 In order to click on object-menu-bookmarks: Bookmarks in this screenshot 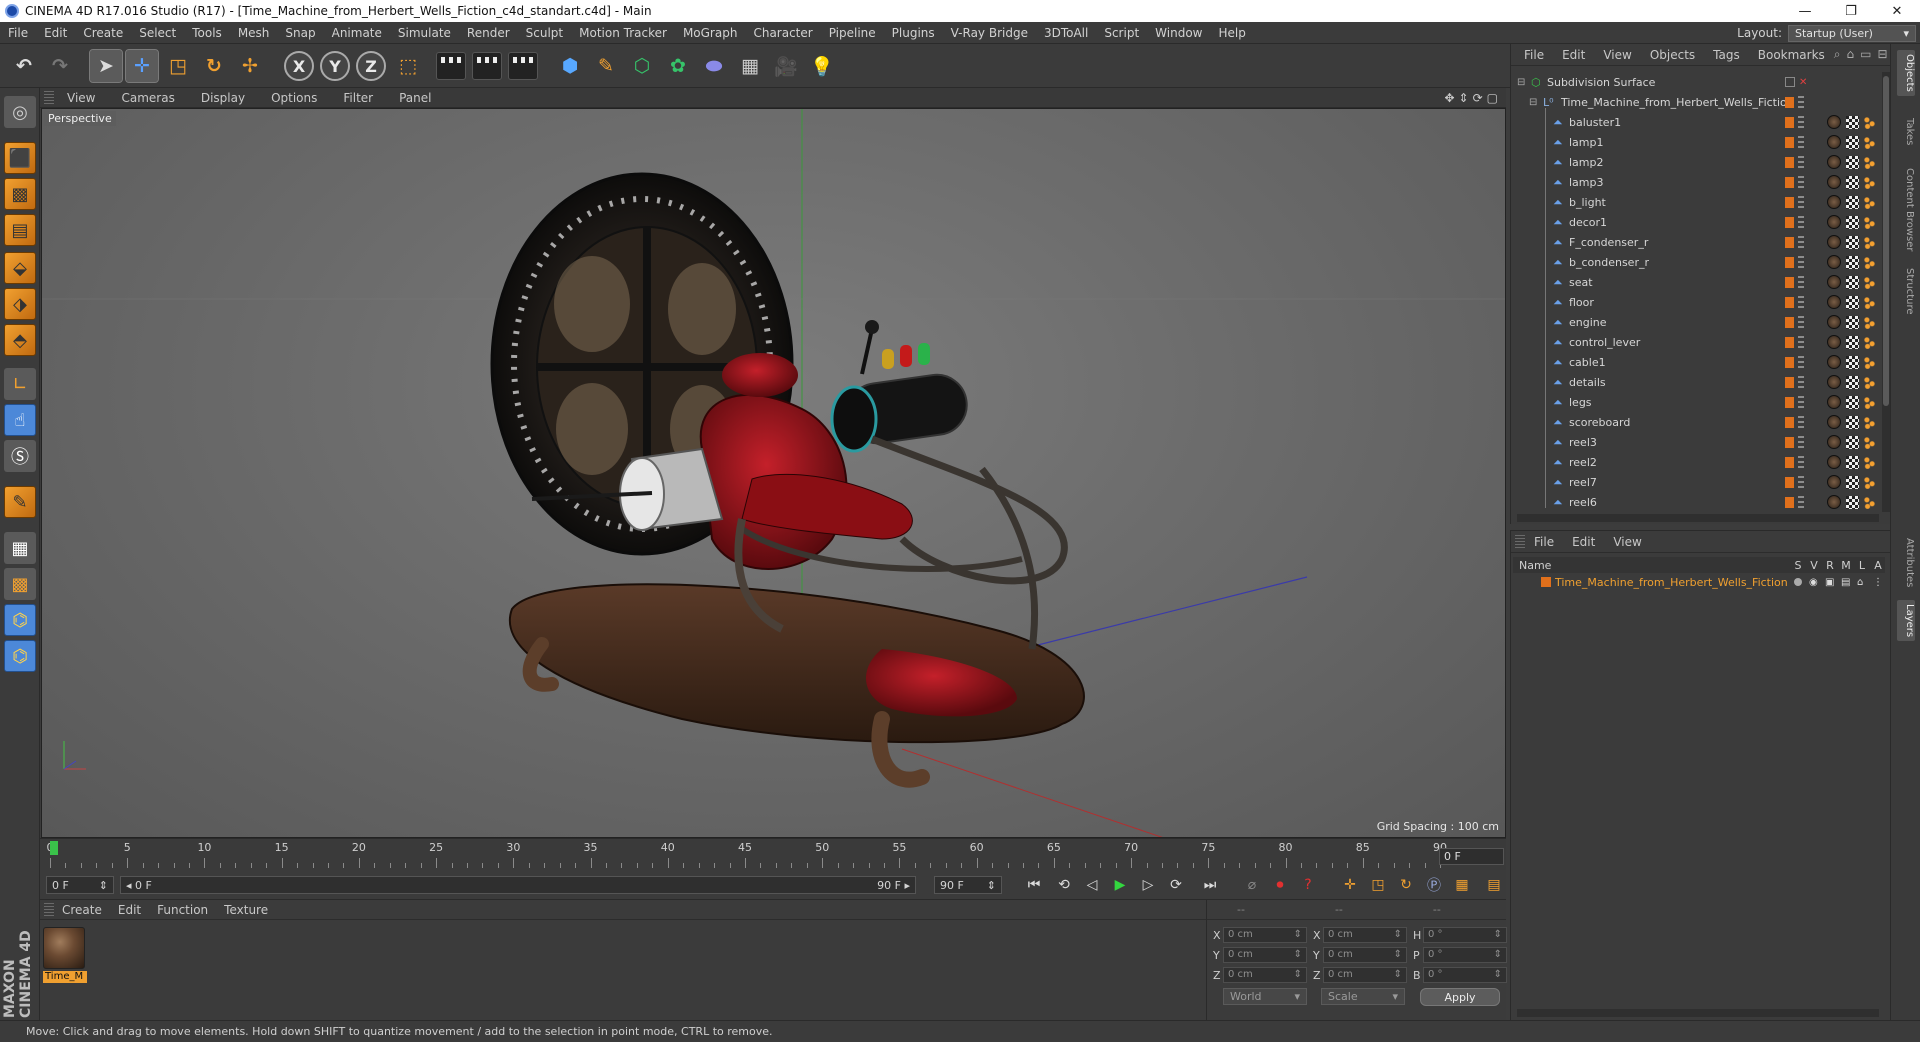, I will do `click(1791, 55)`.